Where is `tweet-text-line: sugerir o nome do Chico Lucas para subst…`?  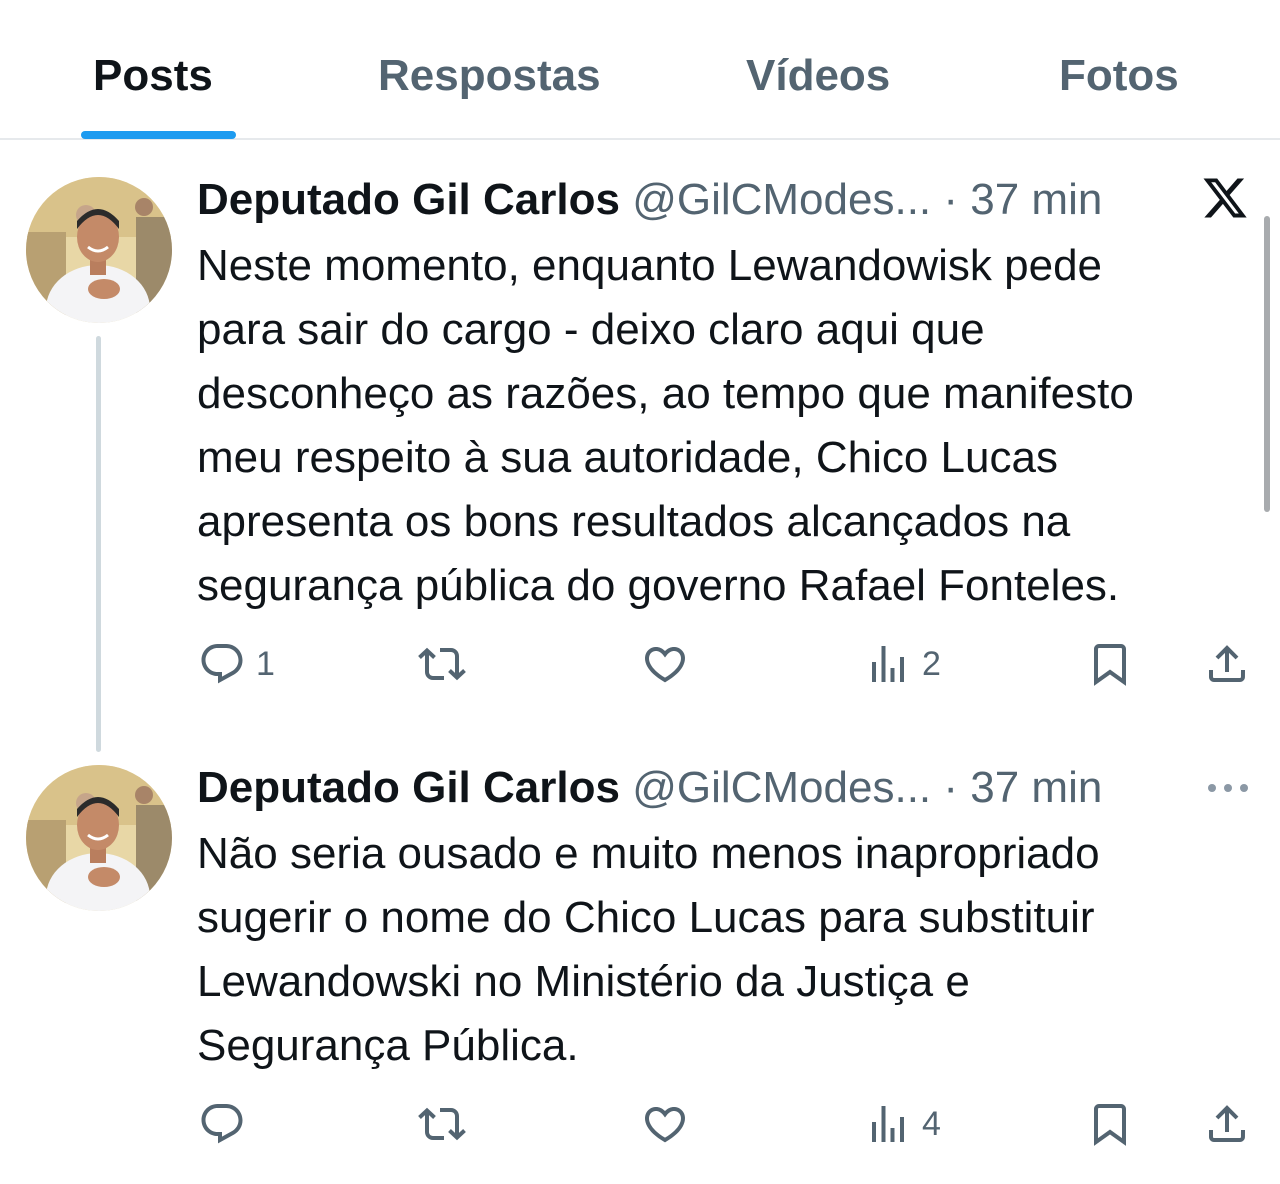 tweet-text-line: sugerir o nome do Chico Lucas para subst… is located at coordinates (646, 917).